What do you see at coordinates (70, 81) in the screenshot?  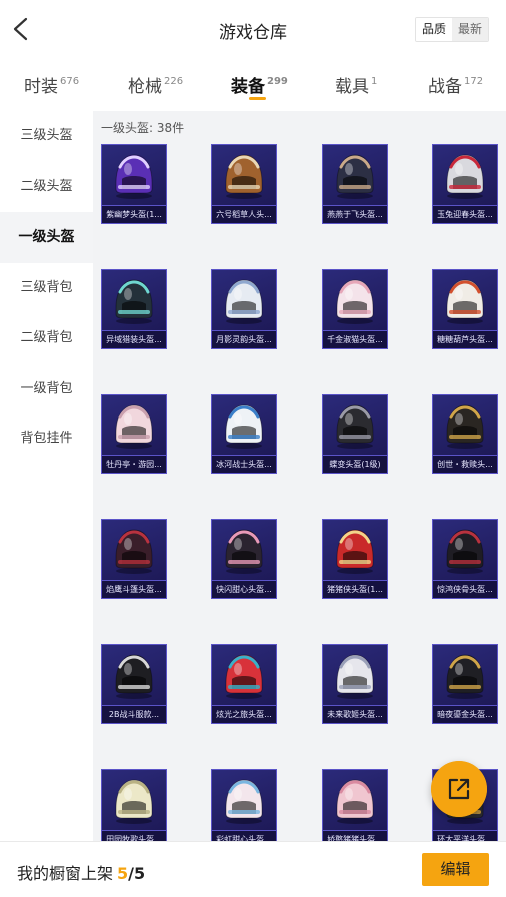 I see `tab-count: 676` at bounding box center [70, 81].